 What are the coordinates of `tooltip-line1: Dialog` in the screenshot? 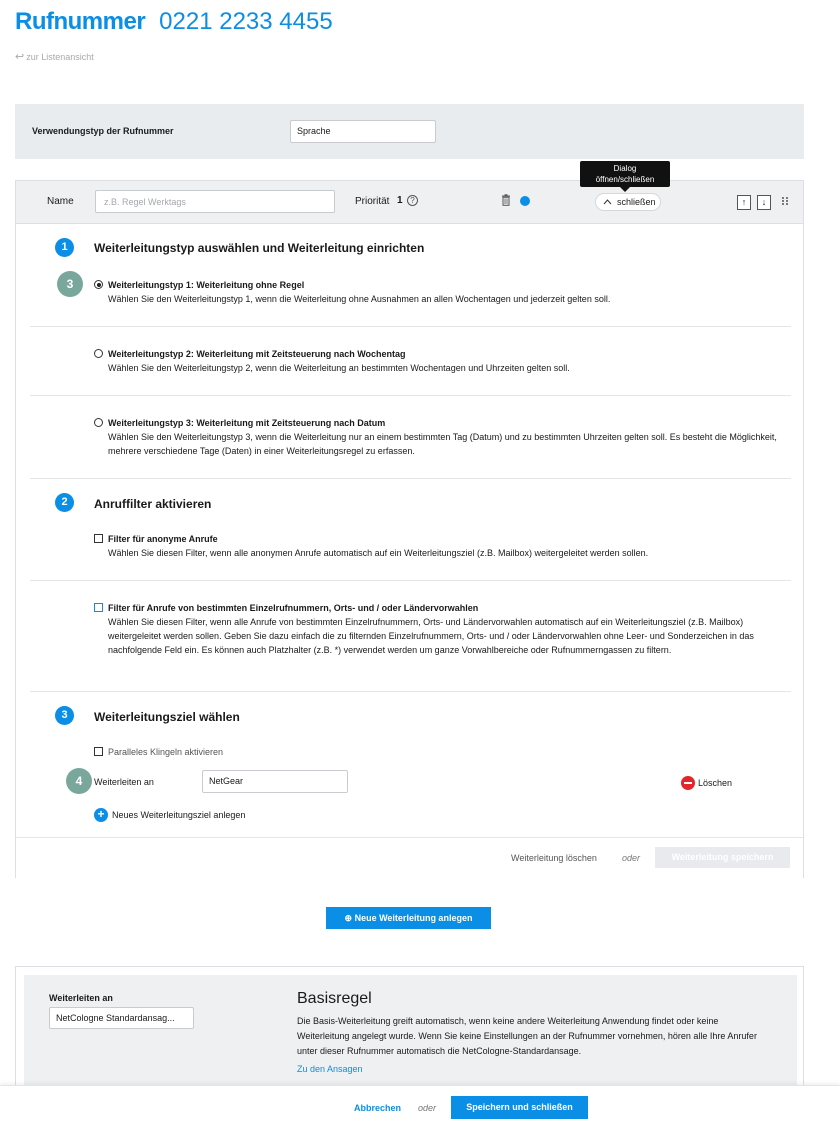 It's located at (625, 168).